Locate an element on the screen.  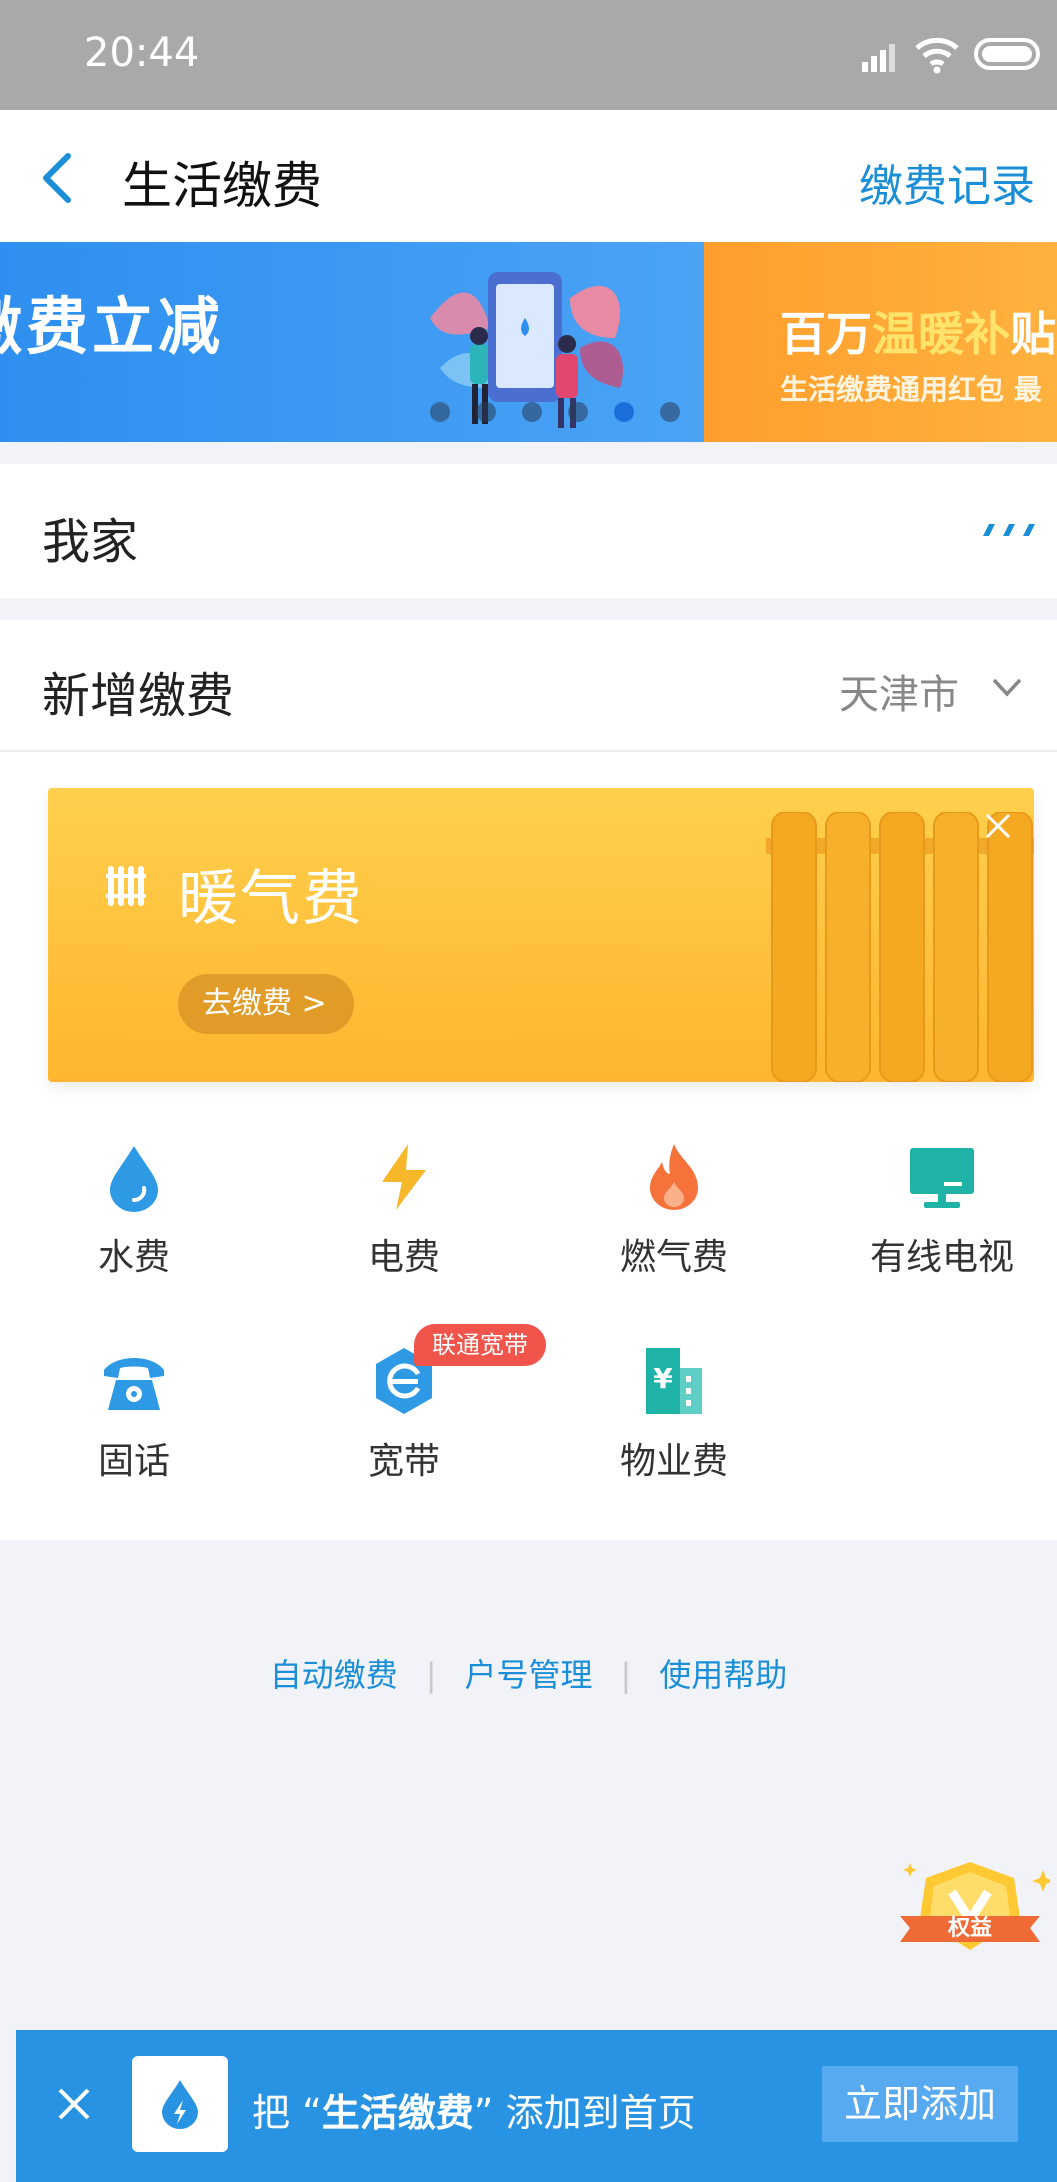
service-gas: 燃气费 is located at coordinates (672, 1210).